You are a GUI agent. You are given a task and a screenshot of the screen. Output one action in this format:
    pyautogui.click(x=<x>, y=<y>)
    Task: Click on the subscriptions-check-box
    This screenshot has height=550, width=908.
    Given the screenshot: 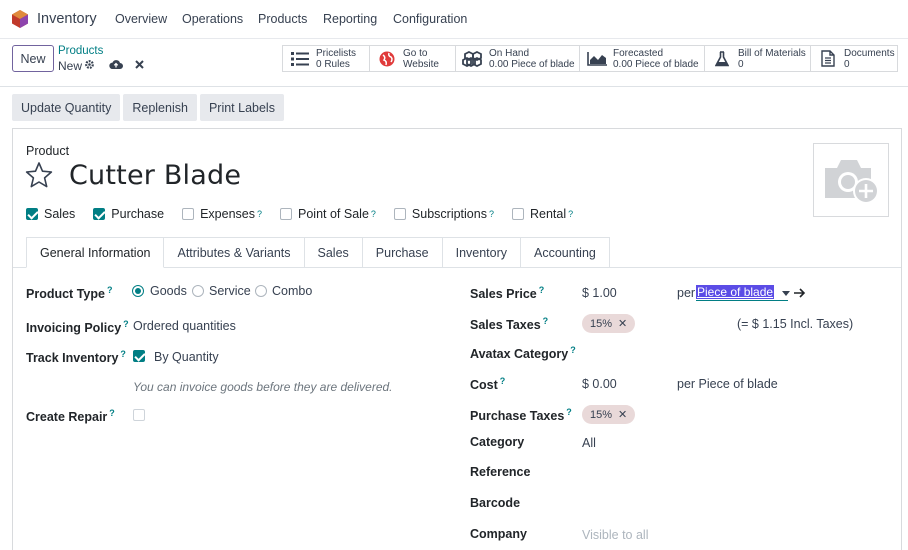 What is the action you would take?
    pyautogui.click(x=399, y=214)
    